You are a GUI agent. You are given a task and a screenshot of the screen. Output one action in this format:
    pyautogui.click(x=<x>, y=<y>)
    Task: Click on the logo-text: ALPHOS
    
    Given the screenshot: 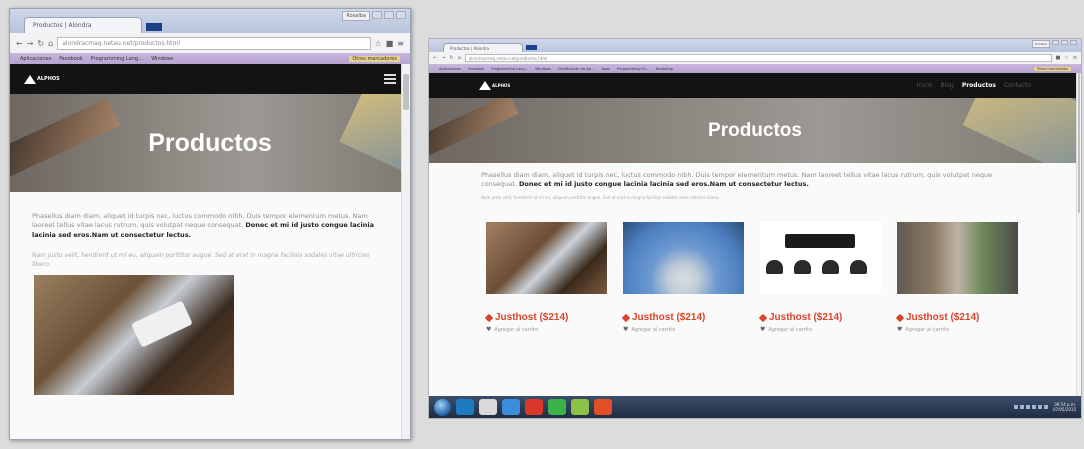 What is the action you would take?
    pyautogui.click(x=501, y=85)
    